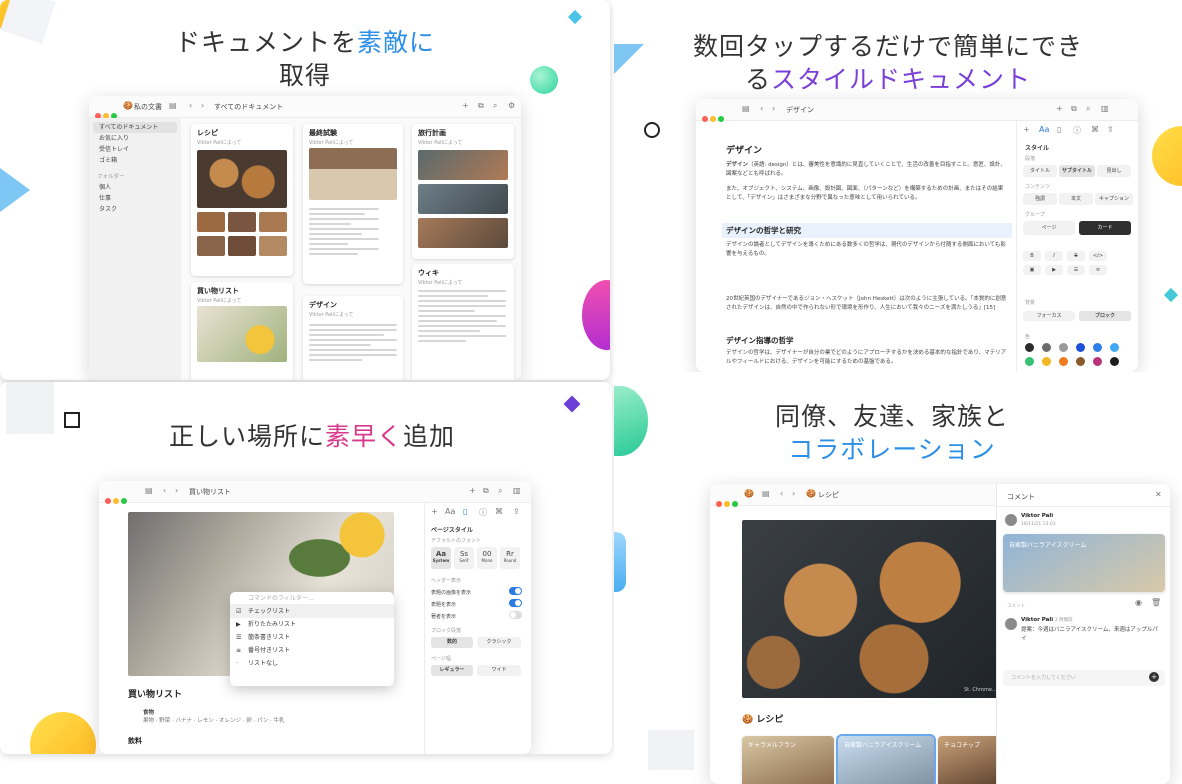  I want to click on settings-icon: ⚙, so click(511, 105).